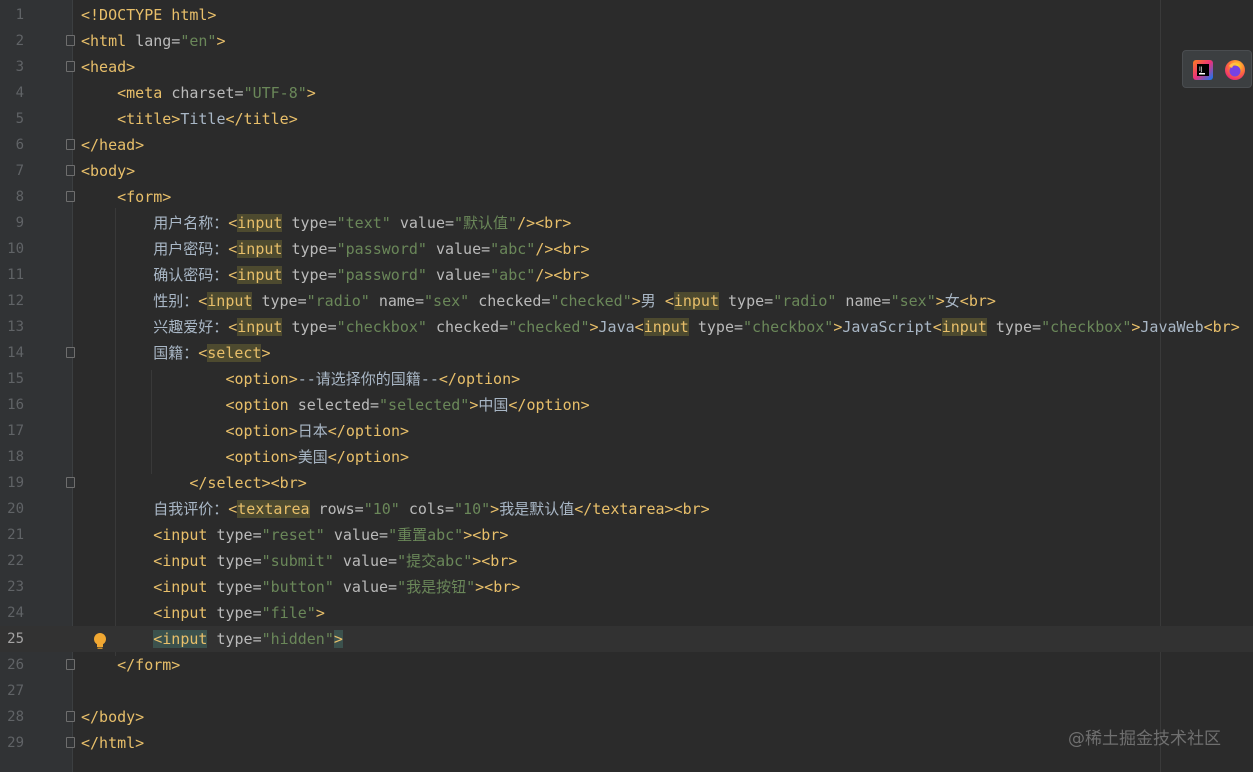  Describe the element at coordinates (108, 67) in the screenshot. I see `code-text: <head>` at that location.